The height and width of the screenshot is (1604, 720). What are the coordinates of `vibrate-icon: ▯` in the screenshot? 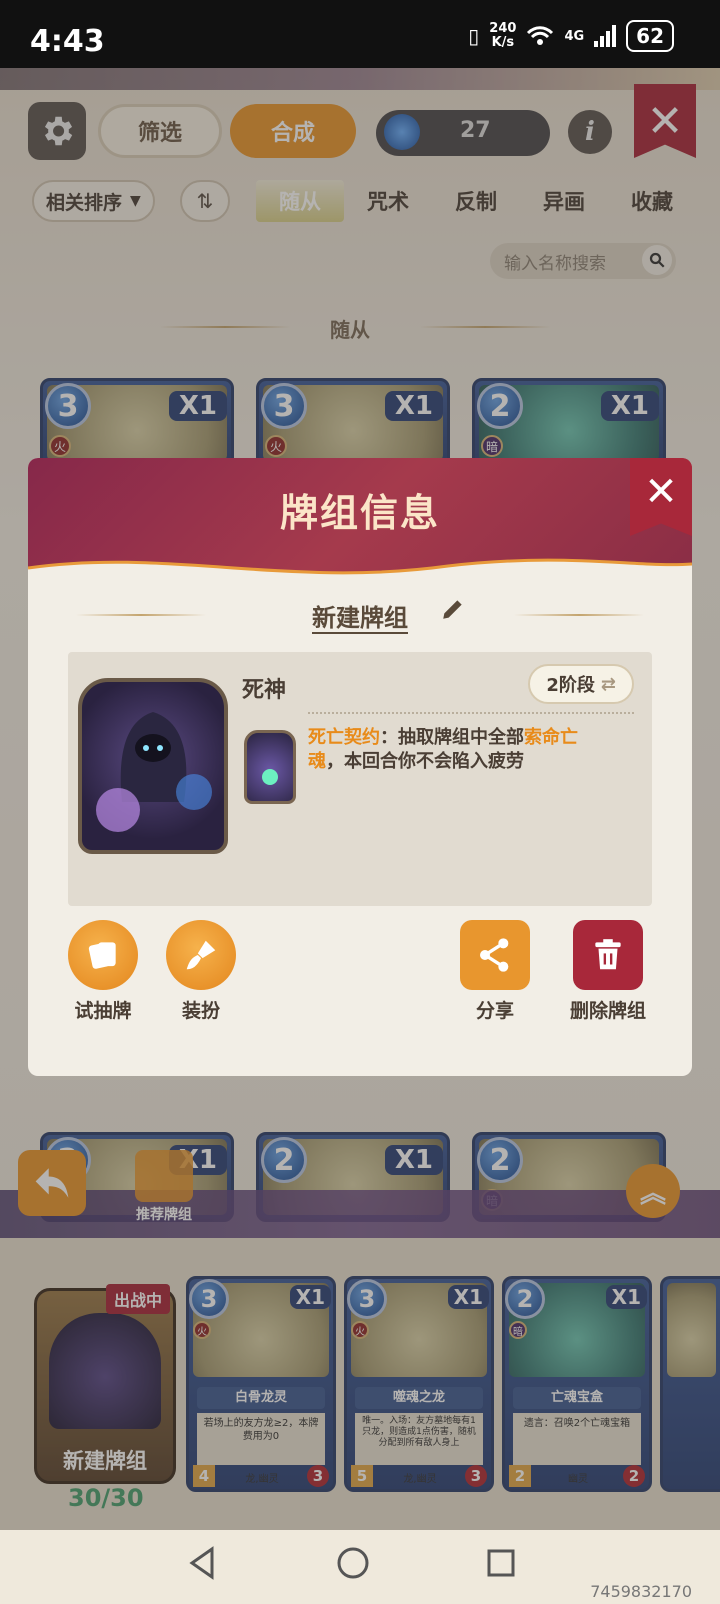 It's located at (474, 36).